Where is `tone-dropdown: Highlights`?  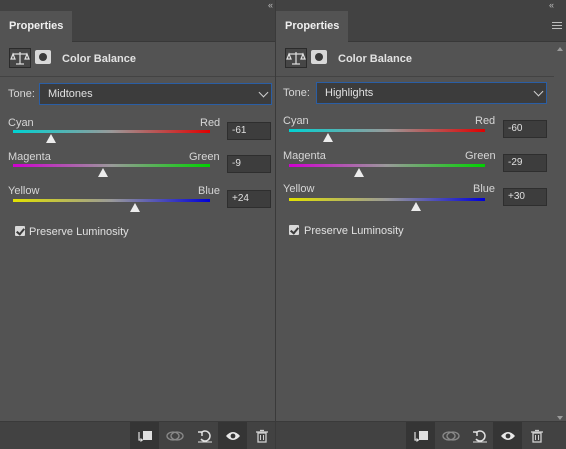 tone-dropdown: Highlights is located at coordinates (431, 93).